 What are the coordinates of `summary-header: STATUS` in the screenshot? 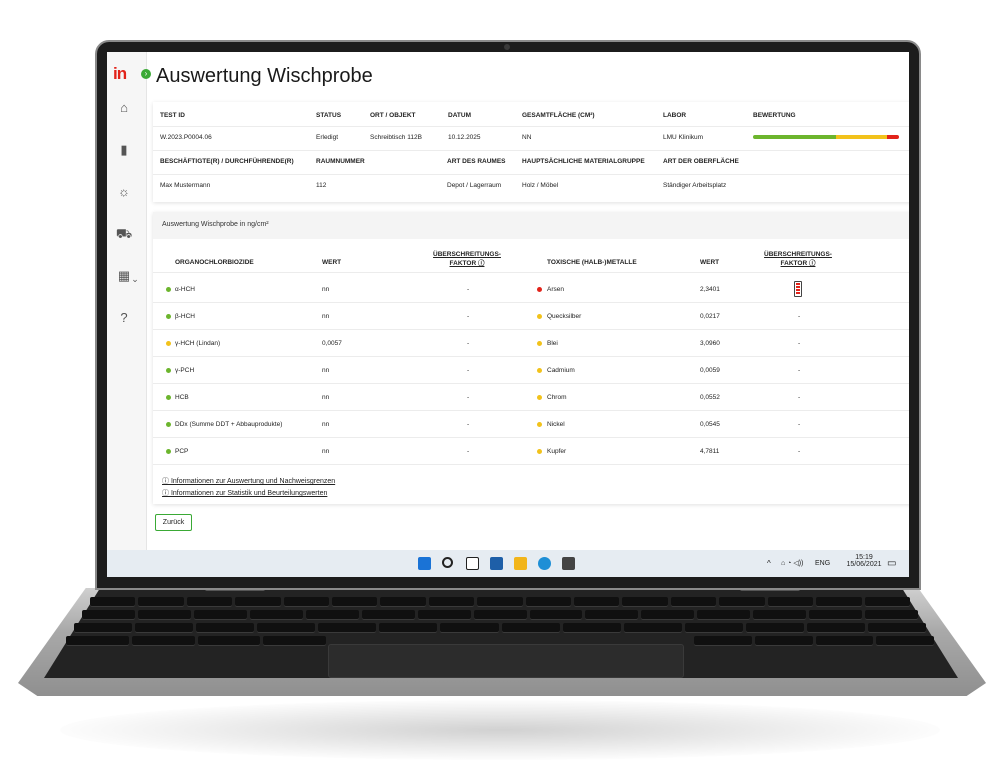 It's located at (329, 115).